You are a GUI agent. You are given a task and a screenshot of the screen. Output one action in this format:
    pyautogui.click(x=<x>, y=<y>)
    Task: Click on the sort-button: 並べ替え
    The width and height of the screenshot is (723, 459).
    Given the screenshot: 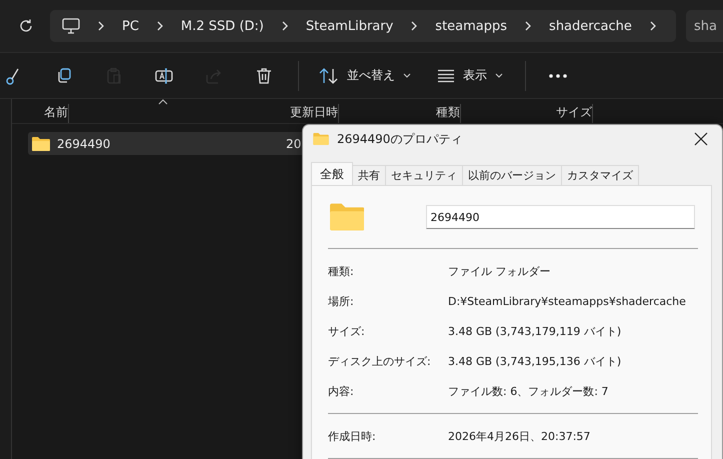 What is the action you would take?
    pyautogui.click(x=365, y=75)
    